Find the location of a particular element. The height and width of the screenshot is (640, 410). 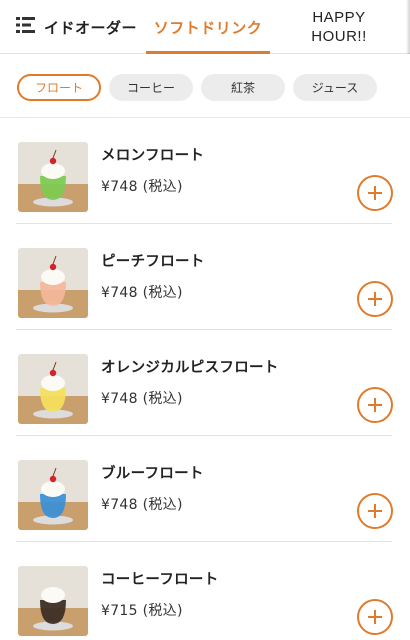

tab-soft-drink: ソフトドリンク is located at coordinates (208, 27).